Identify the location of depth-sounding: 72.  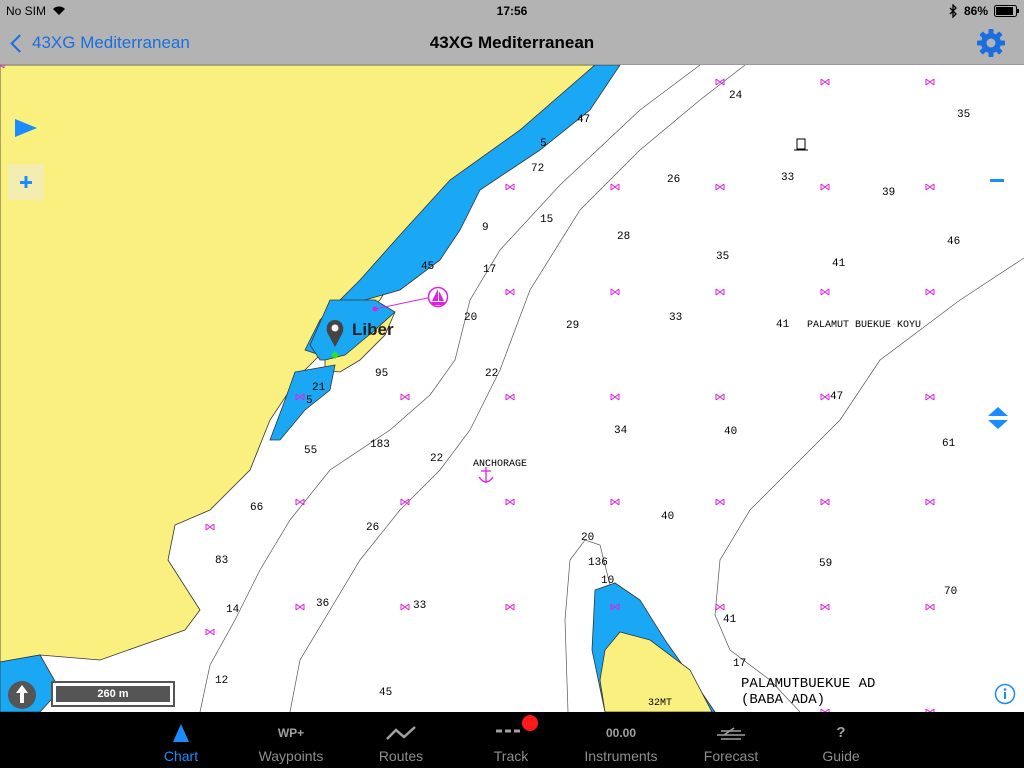
(538, 169).